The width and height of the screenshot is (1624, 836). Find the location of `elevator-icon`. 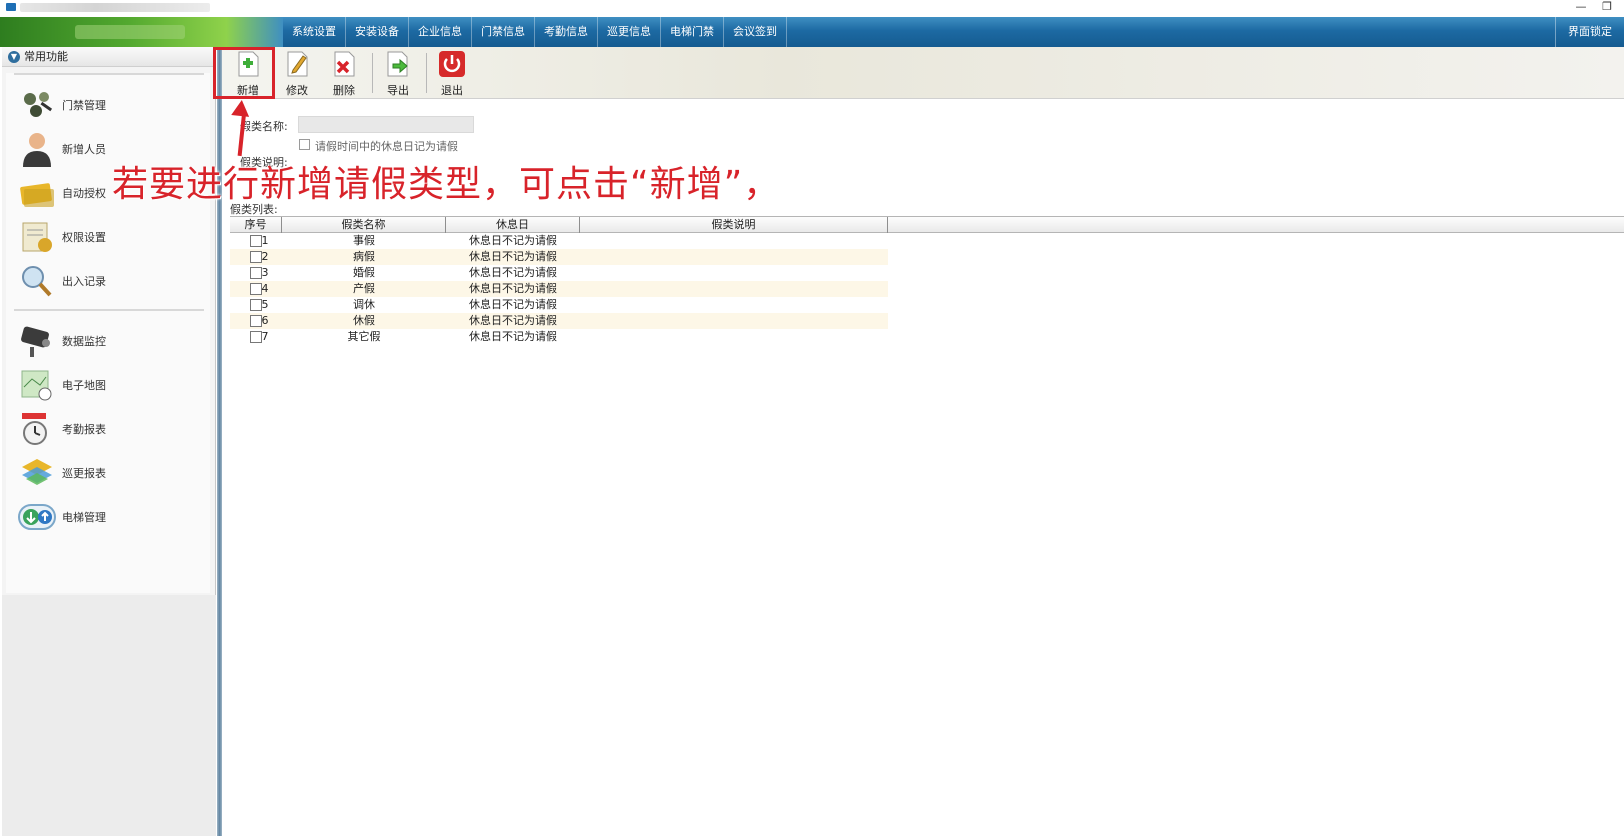

elevator-icon is located at coordinates (37, 517).